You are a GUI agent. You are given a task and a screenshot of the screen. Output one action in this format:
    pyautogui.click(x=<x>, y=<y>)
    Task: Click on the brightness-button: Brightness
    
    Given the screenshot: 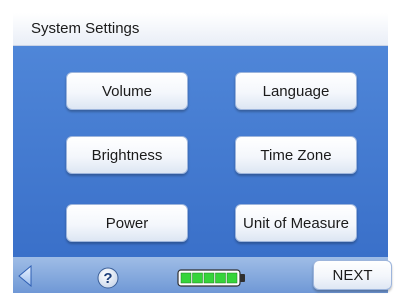 What is the action you would take?
    pyautogui.click(x=127, y=155)
    